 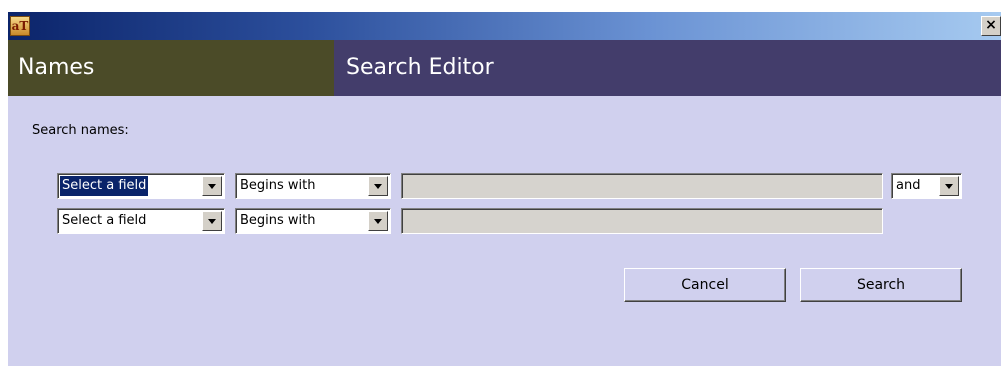 I want to click on cancel-button: Cancel, so click(x=705, y=285).